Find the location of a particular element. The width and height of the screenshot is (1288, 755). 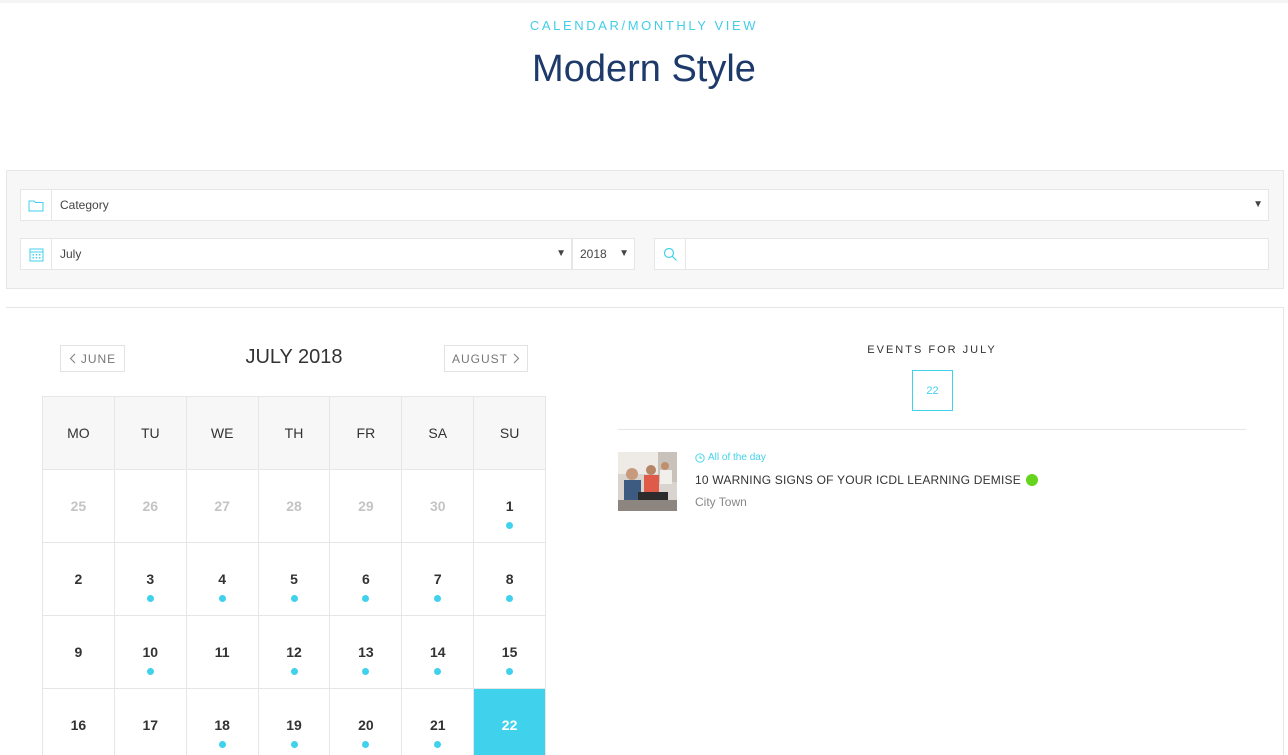

day-number: 4 is located at coordinates (222, 579).